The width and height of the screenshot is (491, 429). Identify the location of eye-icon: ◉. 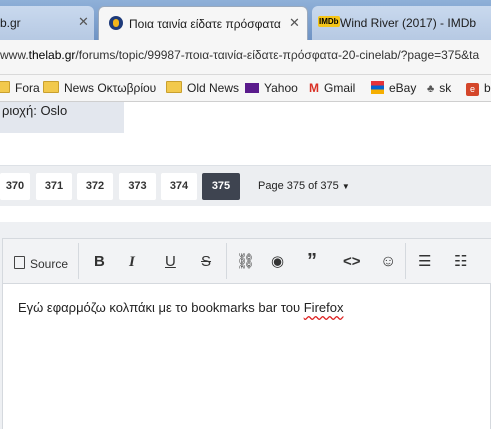
(277, 262).